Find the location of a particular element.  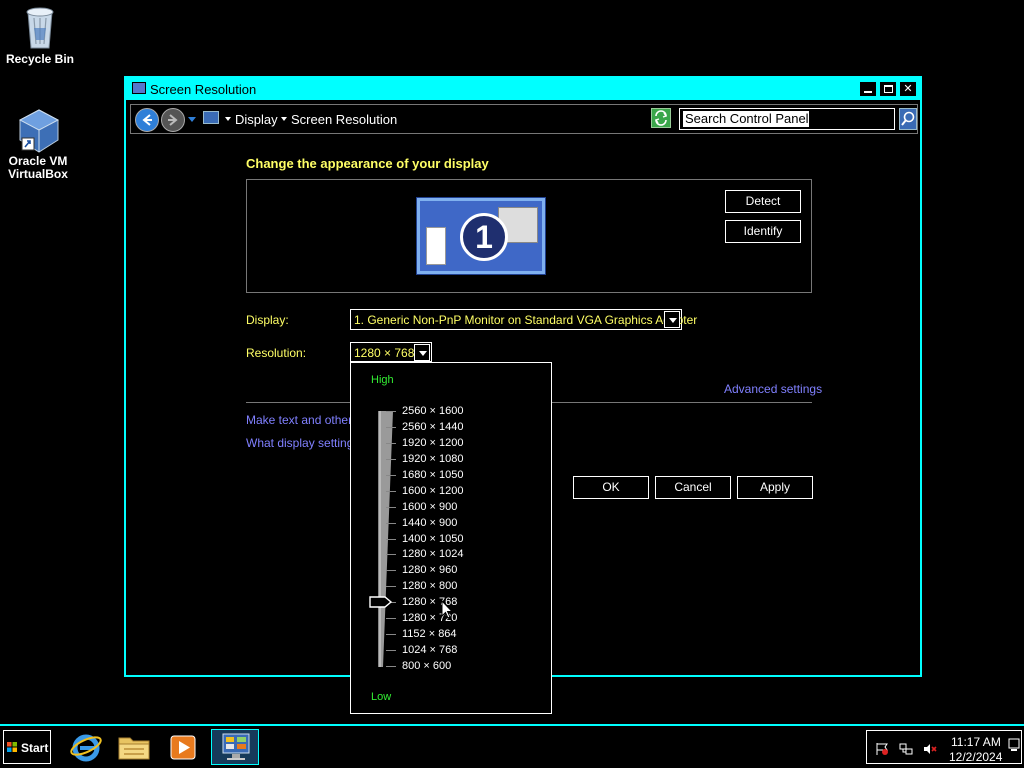

monitor-1-thumbnail: 1 is located at coordinates (481, 236).